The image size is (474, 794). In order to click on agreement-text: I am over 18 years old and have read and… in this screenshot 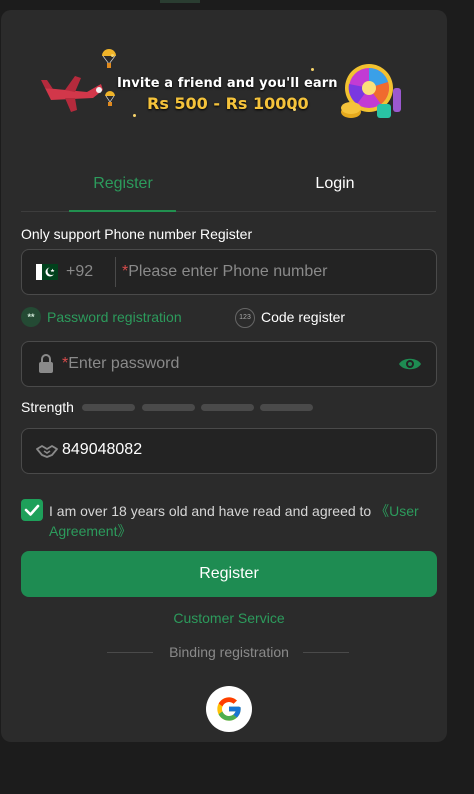, I will do `click(245, 521)`.